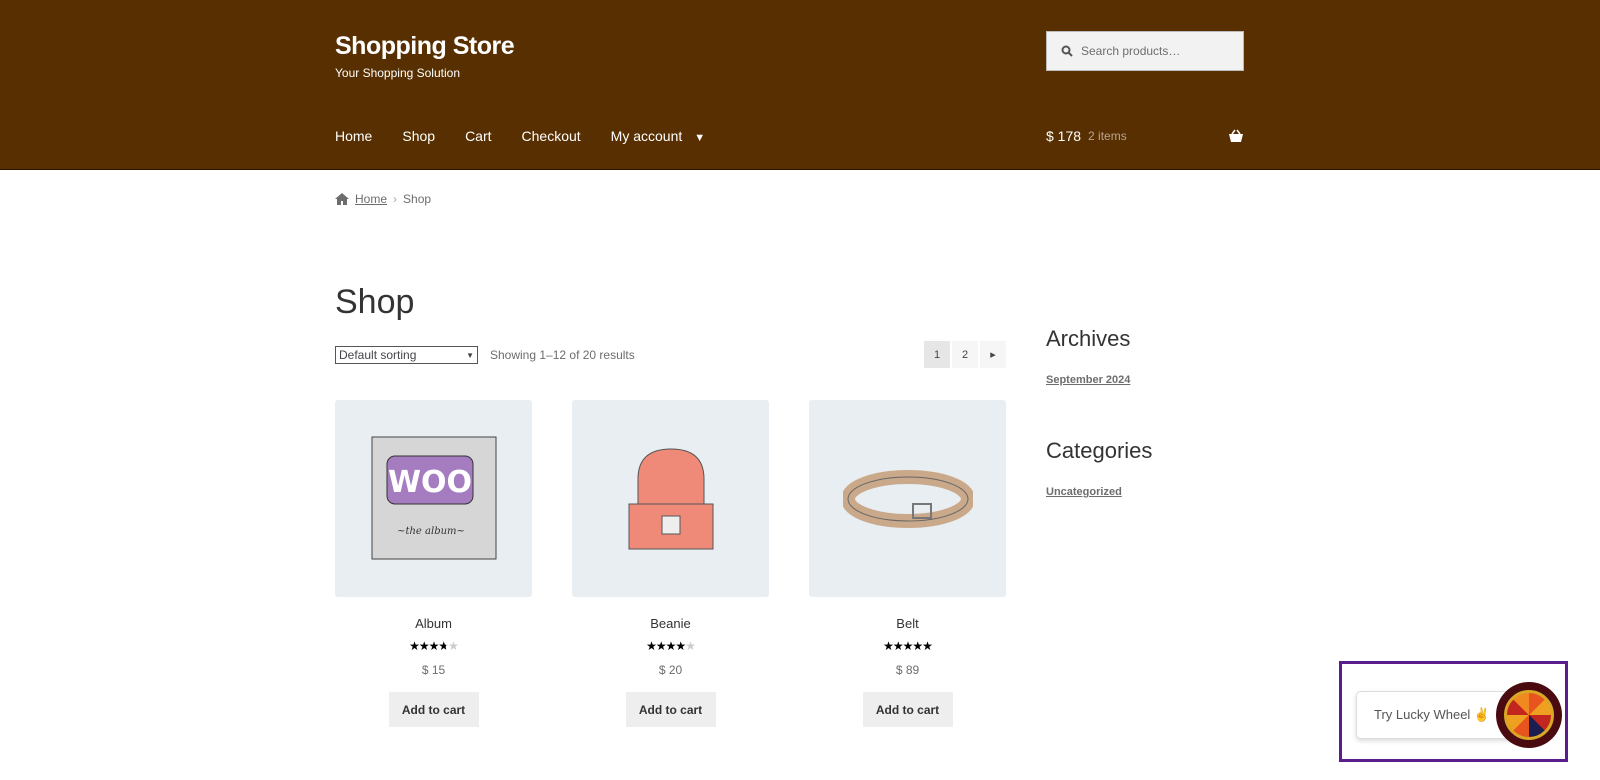 The height and width of the screenshot is (780, 1600). What do you see at coordinates (1099, 468) in the screenshot?
I see `categories-widget: Categories Uncategorized` at bounding box center [1099, 468].